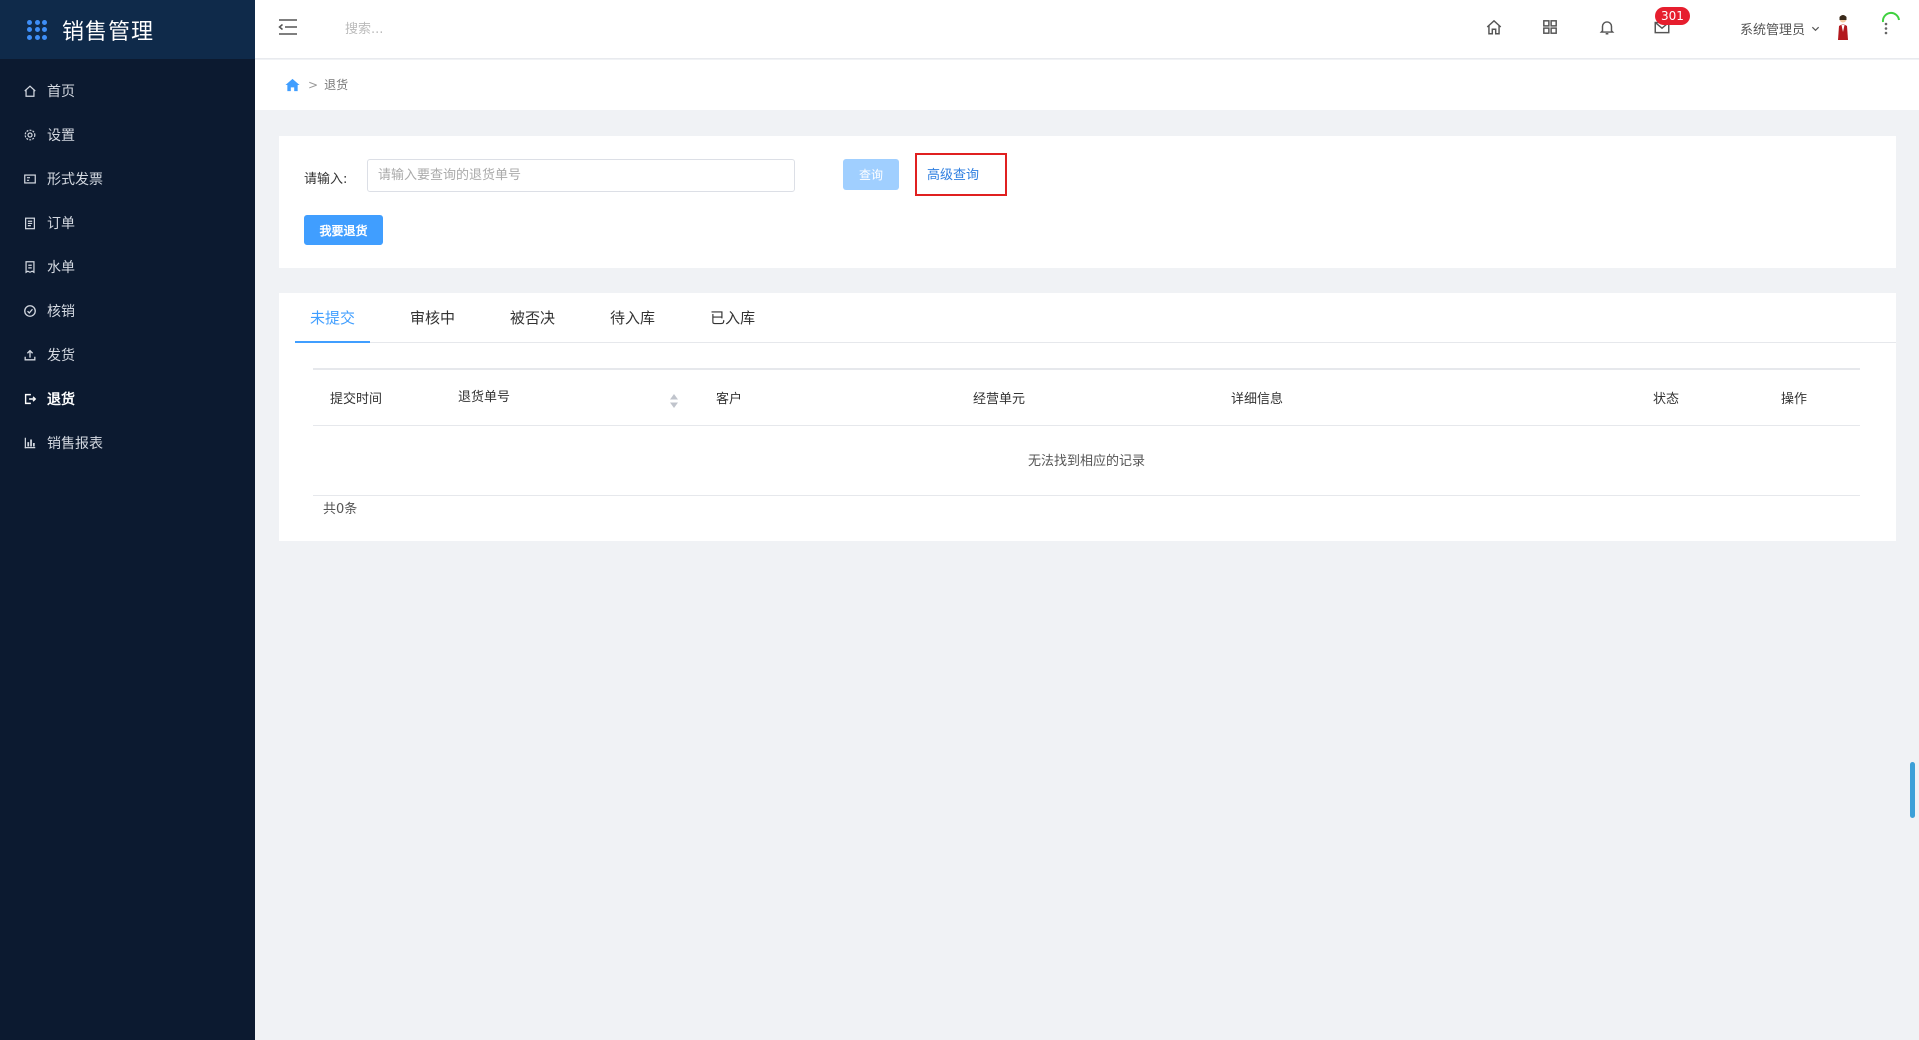  I want to click on receipt-icon, so click(30, 267).